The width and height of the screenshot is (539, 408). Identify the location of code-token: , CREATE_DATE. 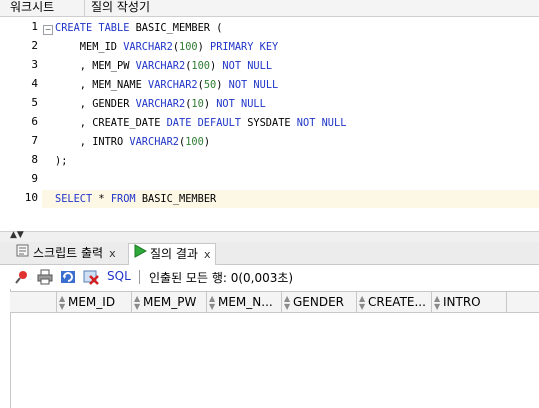
(111, 123).